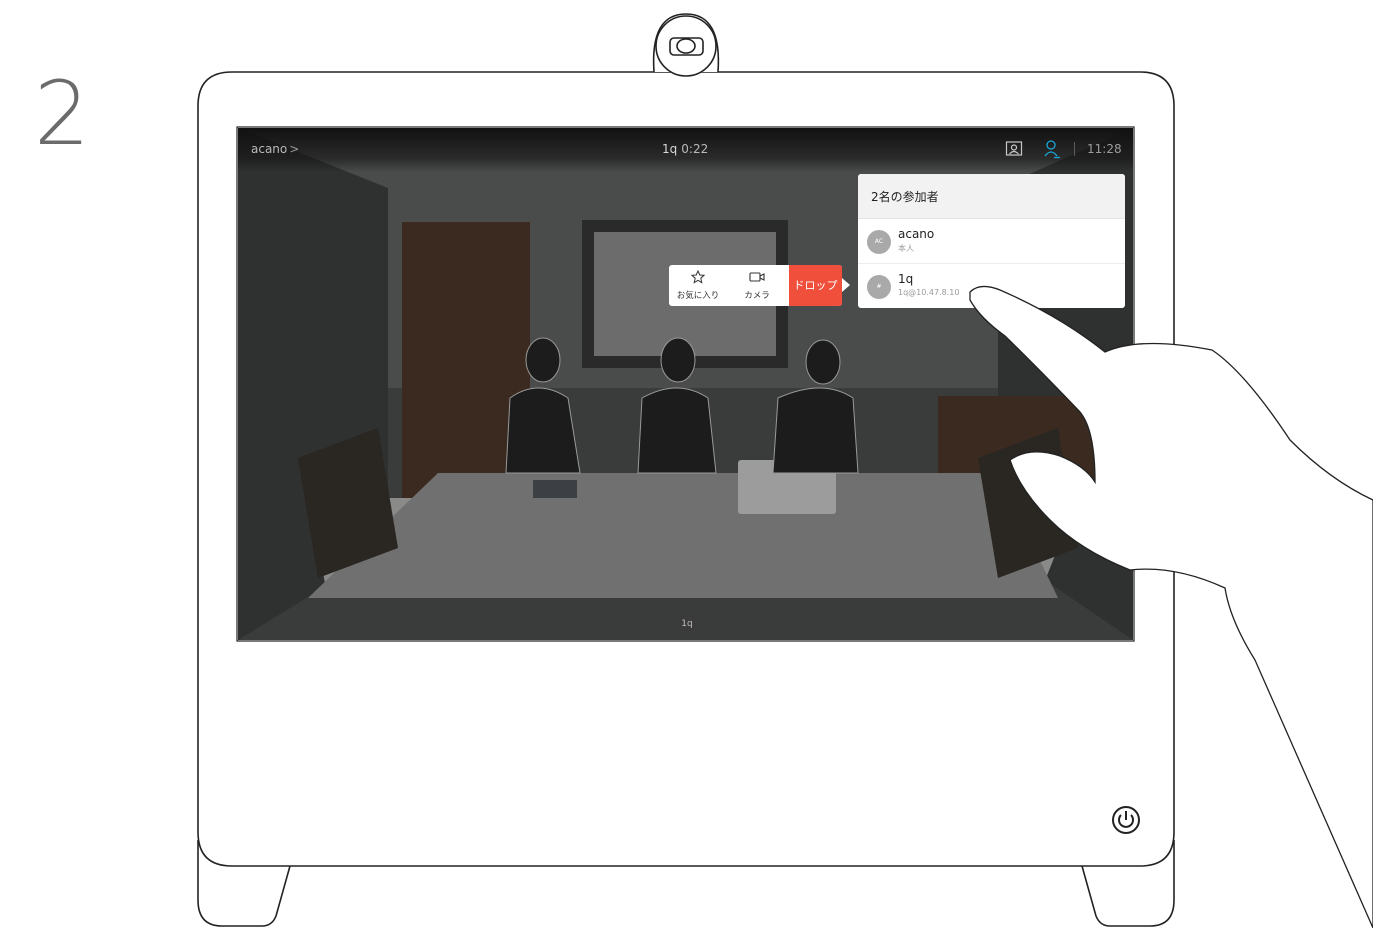 The height and width of the screenshot is (928, 1373). What do you see at coordinates (879, 242) in the screenshot?
I see `avatar: AC` at bounding box center [879, 242].